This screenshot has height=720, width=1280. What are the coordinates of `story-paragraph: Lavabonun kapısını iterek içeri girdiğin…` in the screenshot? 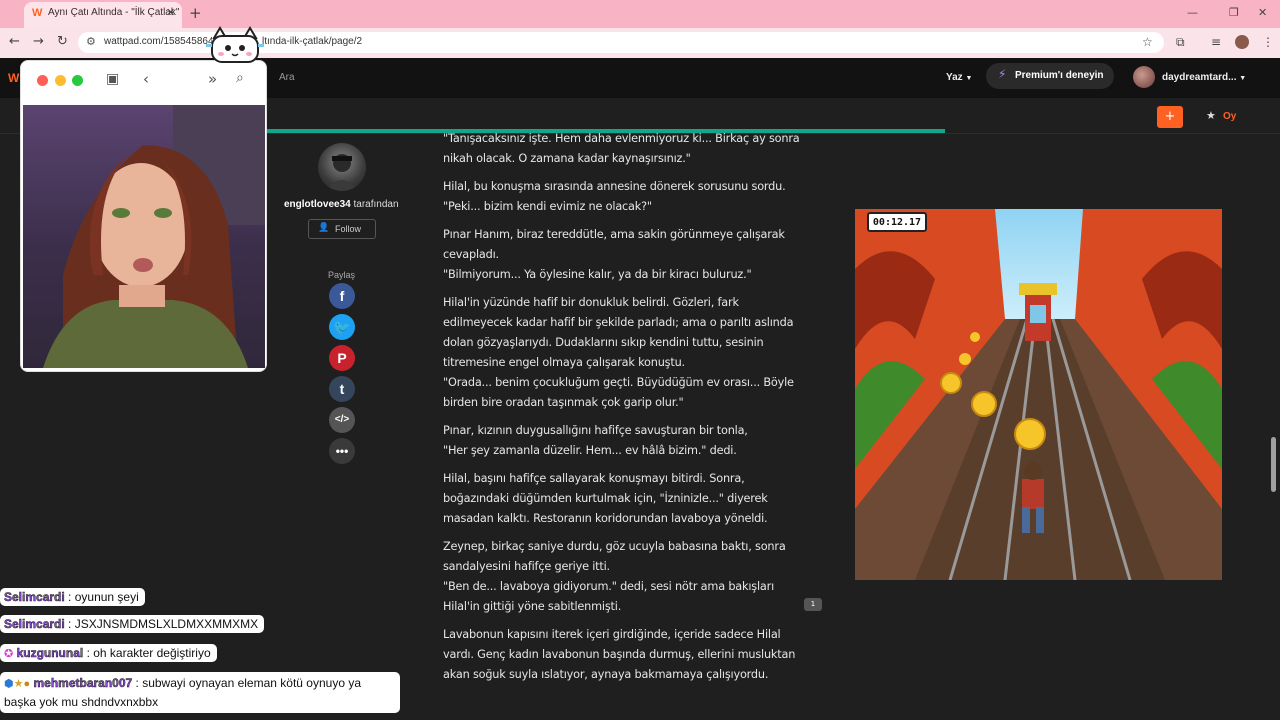 It's located at (623, 654).